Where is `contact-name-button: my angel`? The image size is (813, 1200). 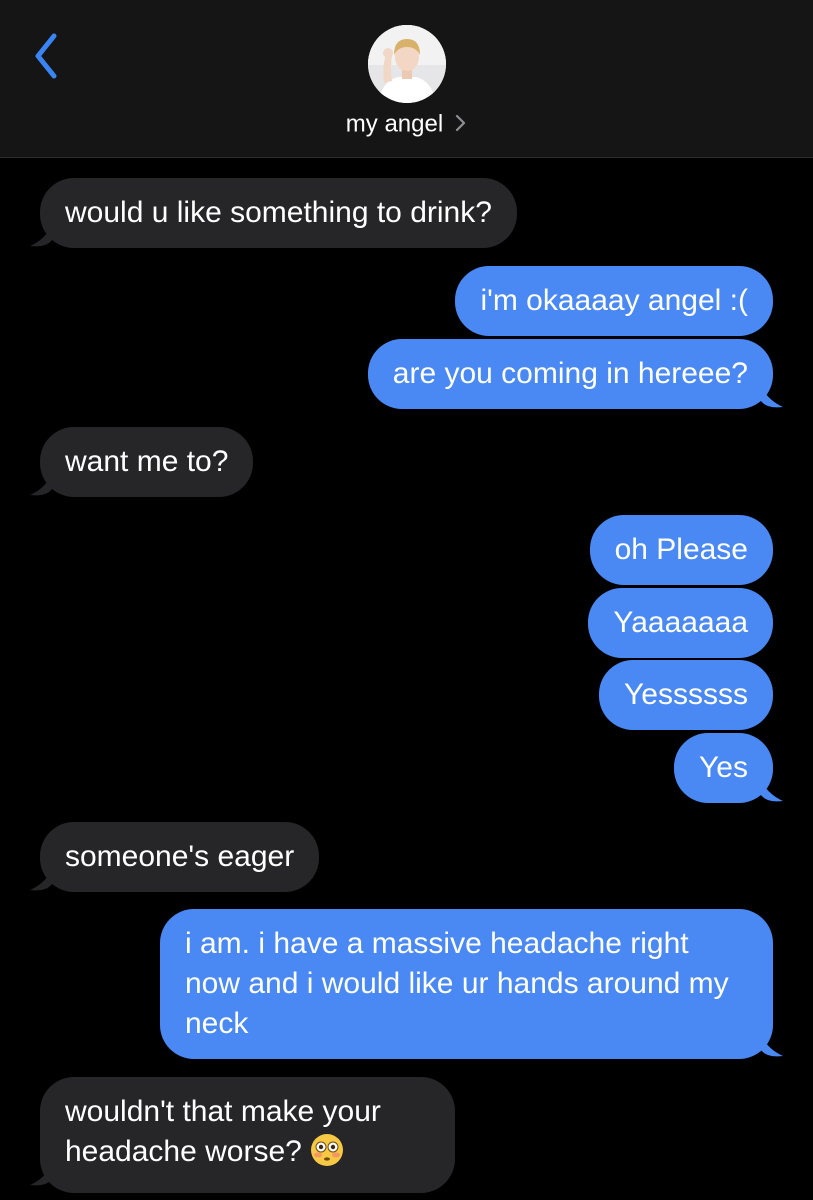 contact-name-button: my angel is located at coordinates (406, 124).